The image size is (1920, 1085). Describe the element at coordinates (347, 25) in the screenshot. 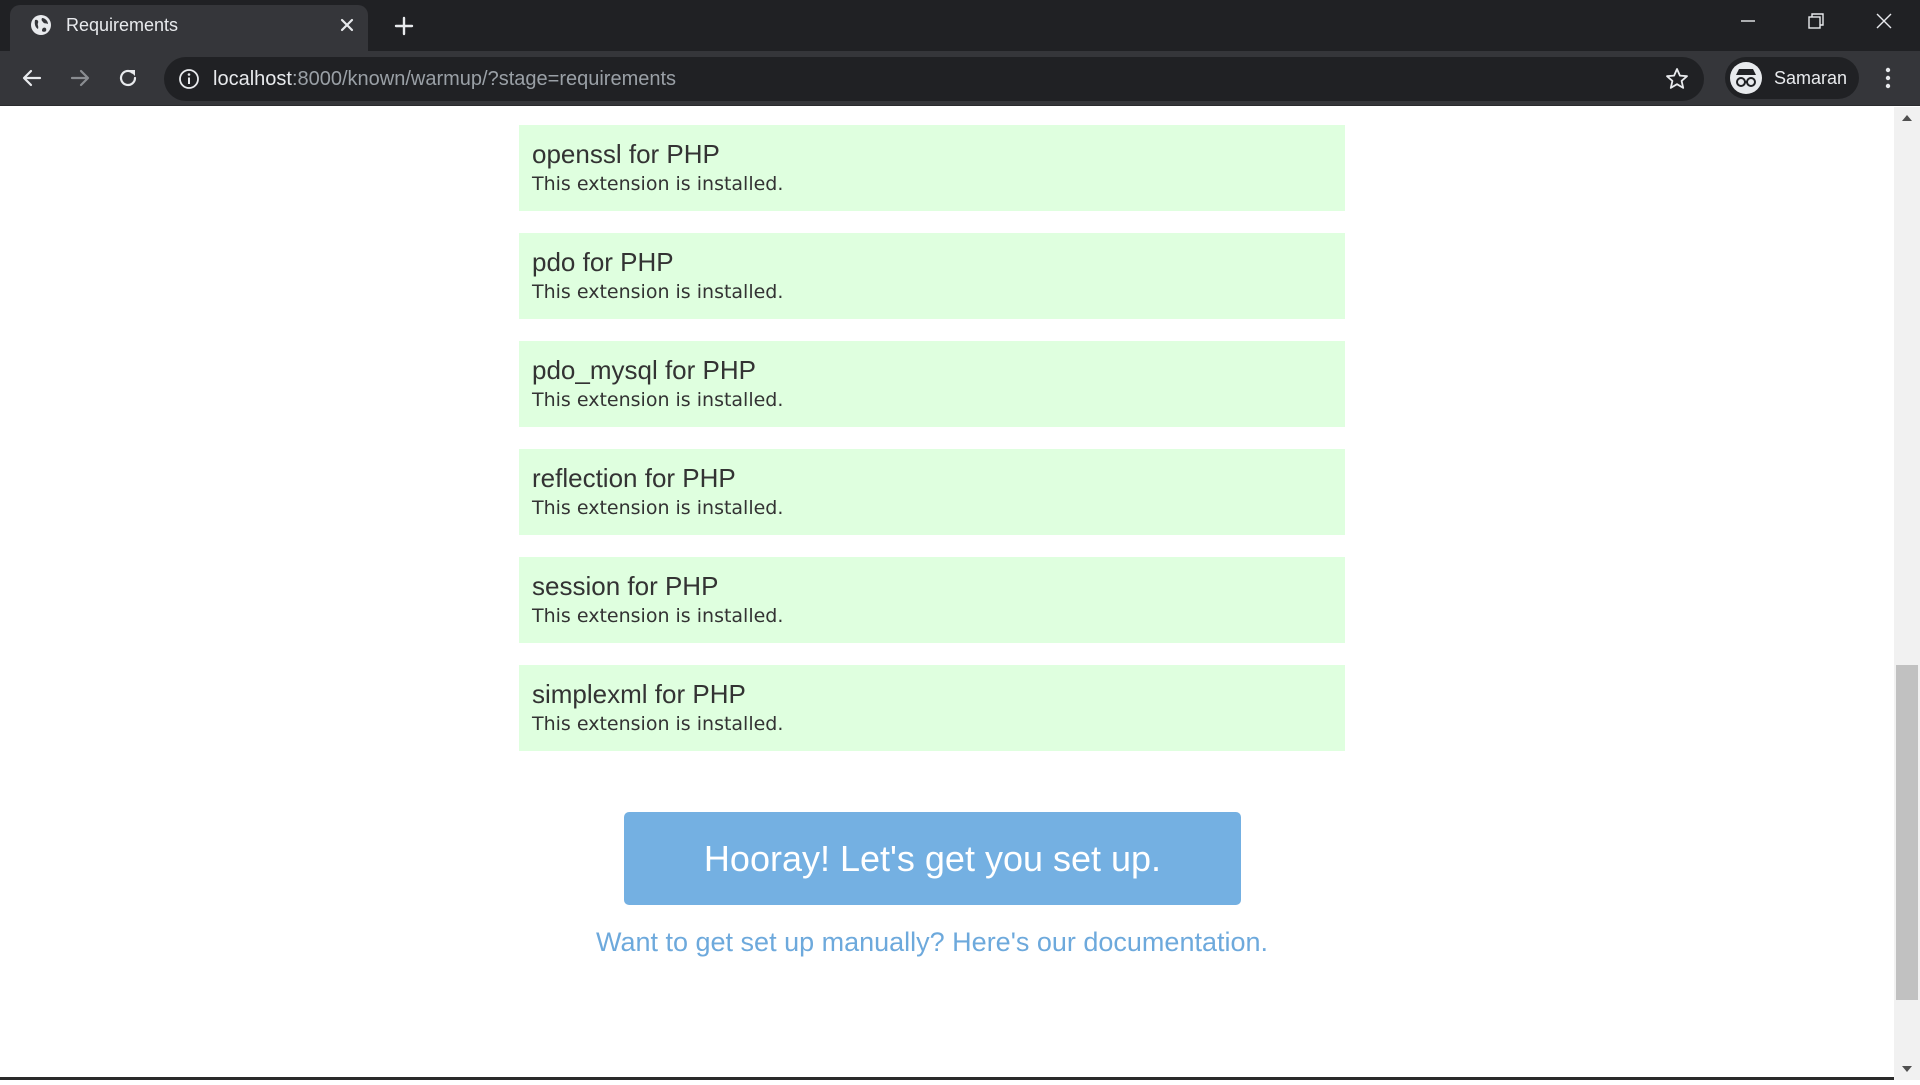

I see `close-icon` at that location.